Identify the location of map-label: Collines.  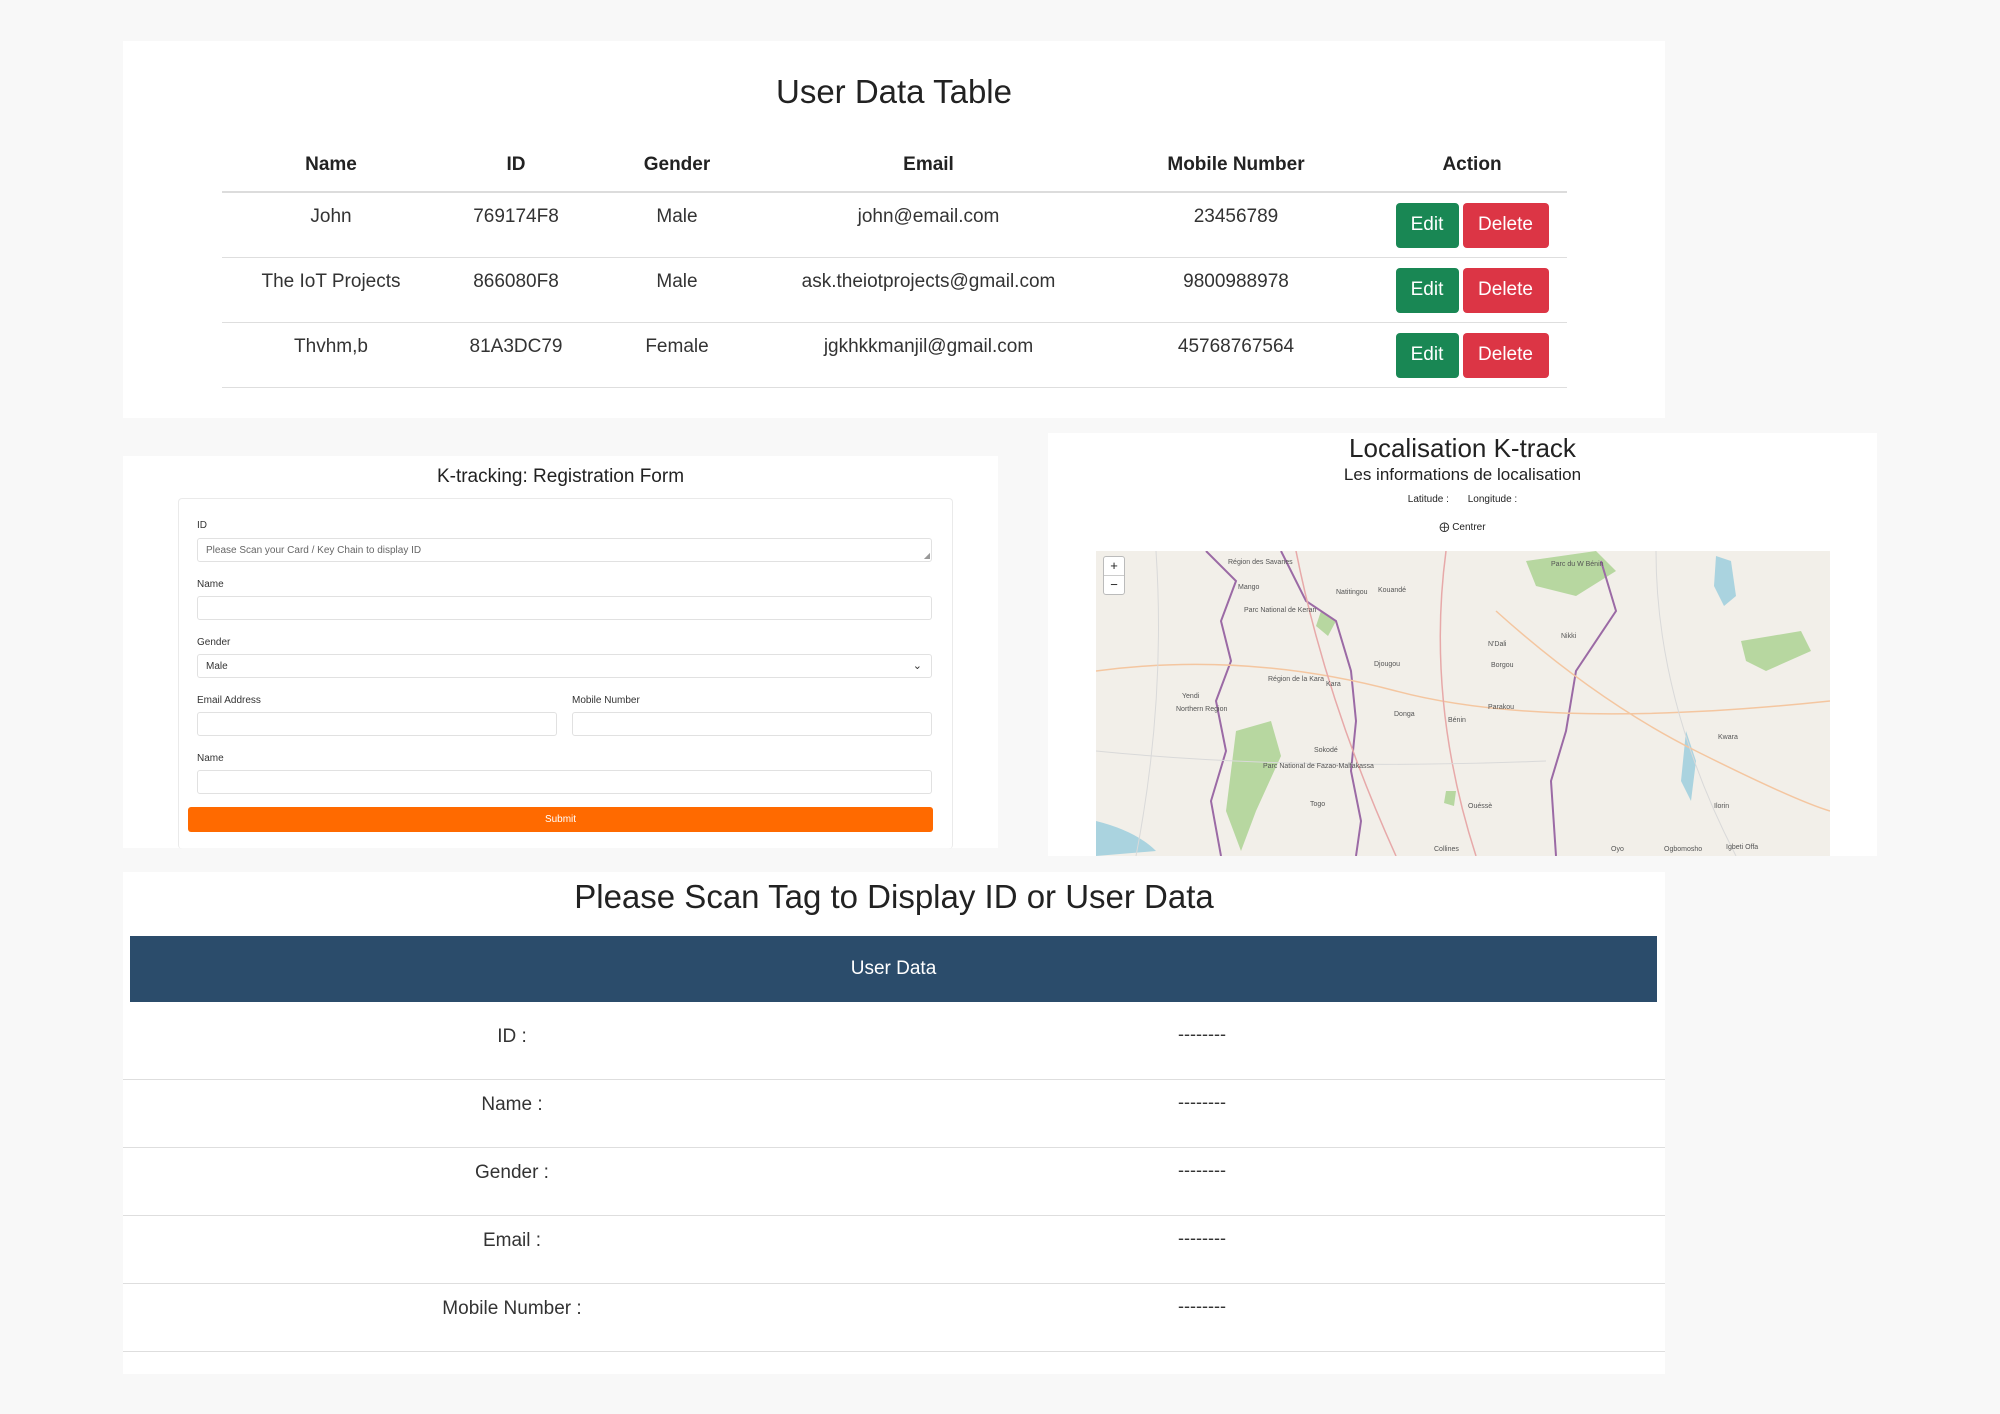
(1446, 849).